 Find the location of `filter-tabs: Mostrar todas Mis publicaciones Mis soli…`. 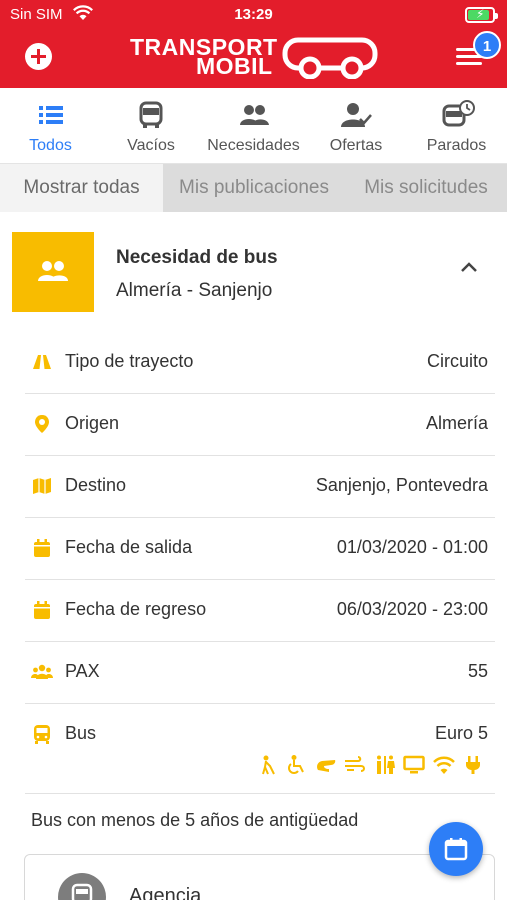

filter-tabs: Mostrar todas Mis publicaciones Mis soli… is located at coordinates (253, 188).